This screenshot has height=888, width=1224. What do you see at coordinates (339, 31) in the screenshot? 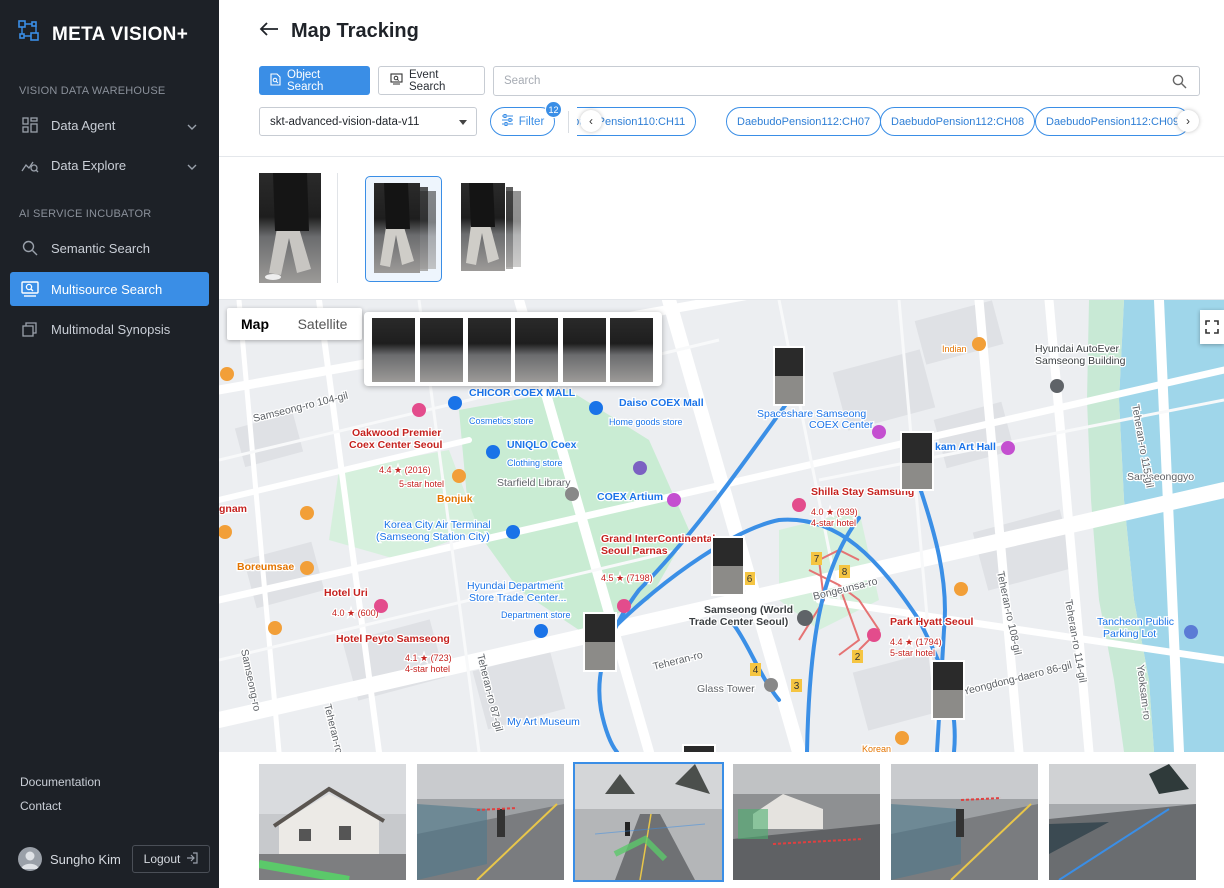
I see `page-header: Map Tracking` at bounding box center [339, 31].